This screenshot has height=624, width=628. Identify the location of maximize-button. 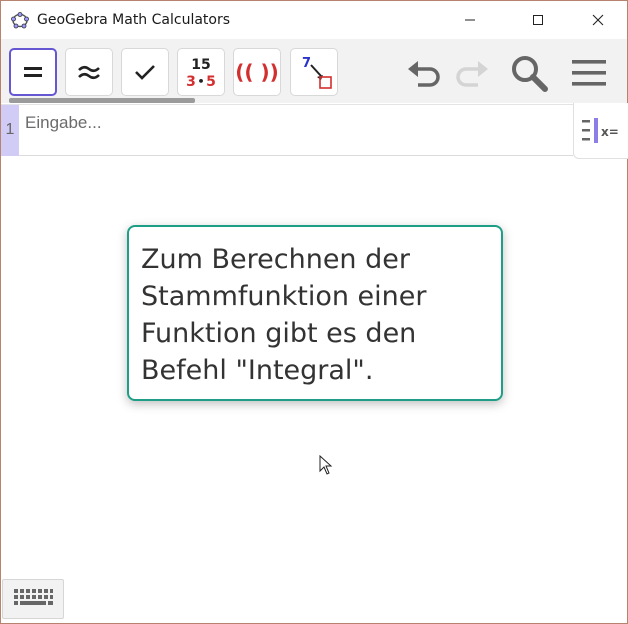
(538, 20).